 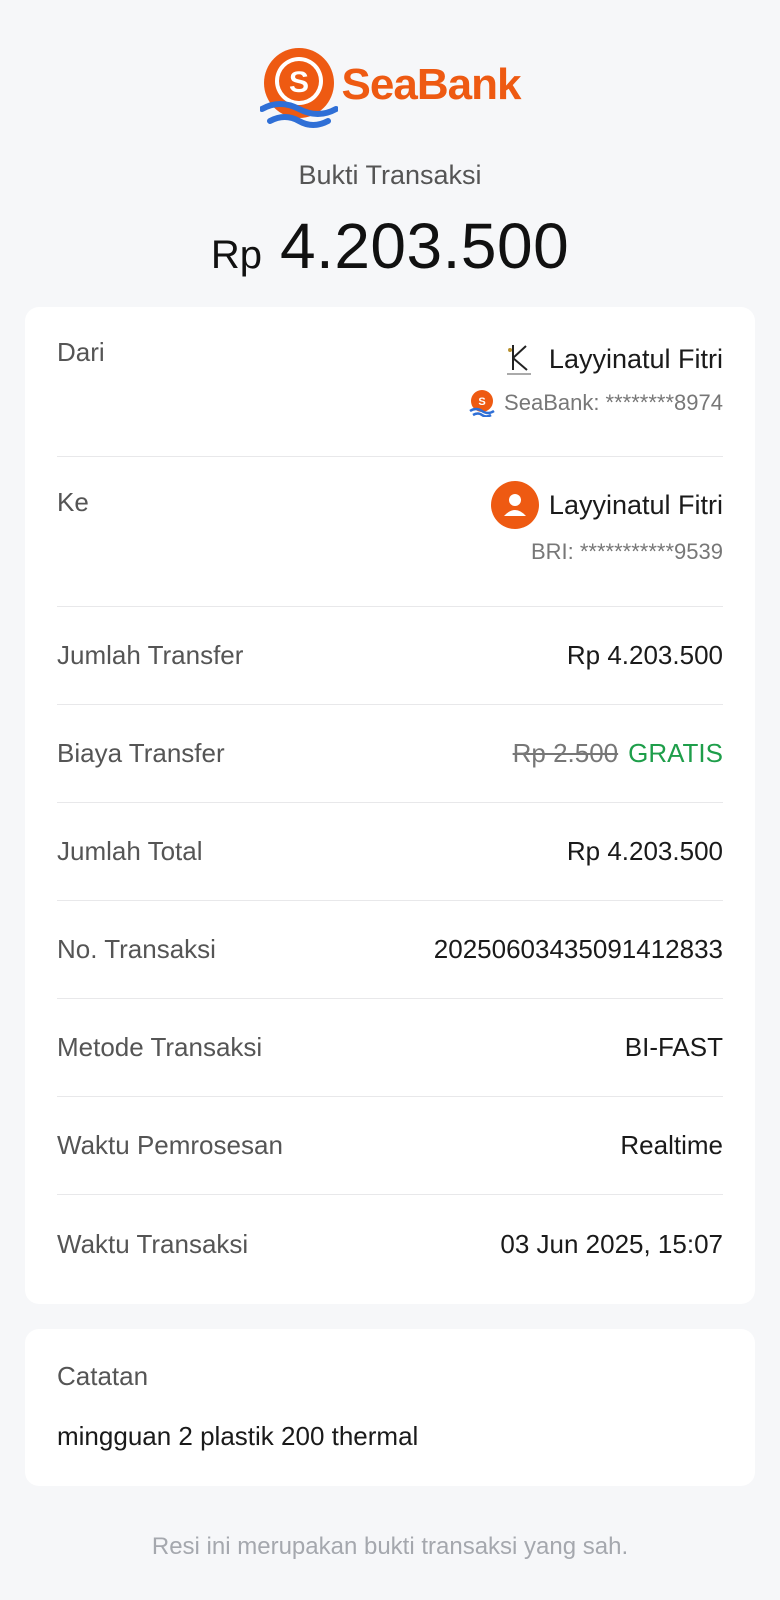 I want to click on transfer-amount-value: Rp 4.203.500, so click(x=644, y=655).